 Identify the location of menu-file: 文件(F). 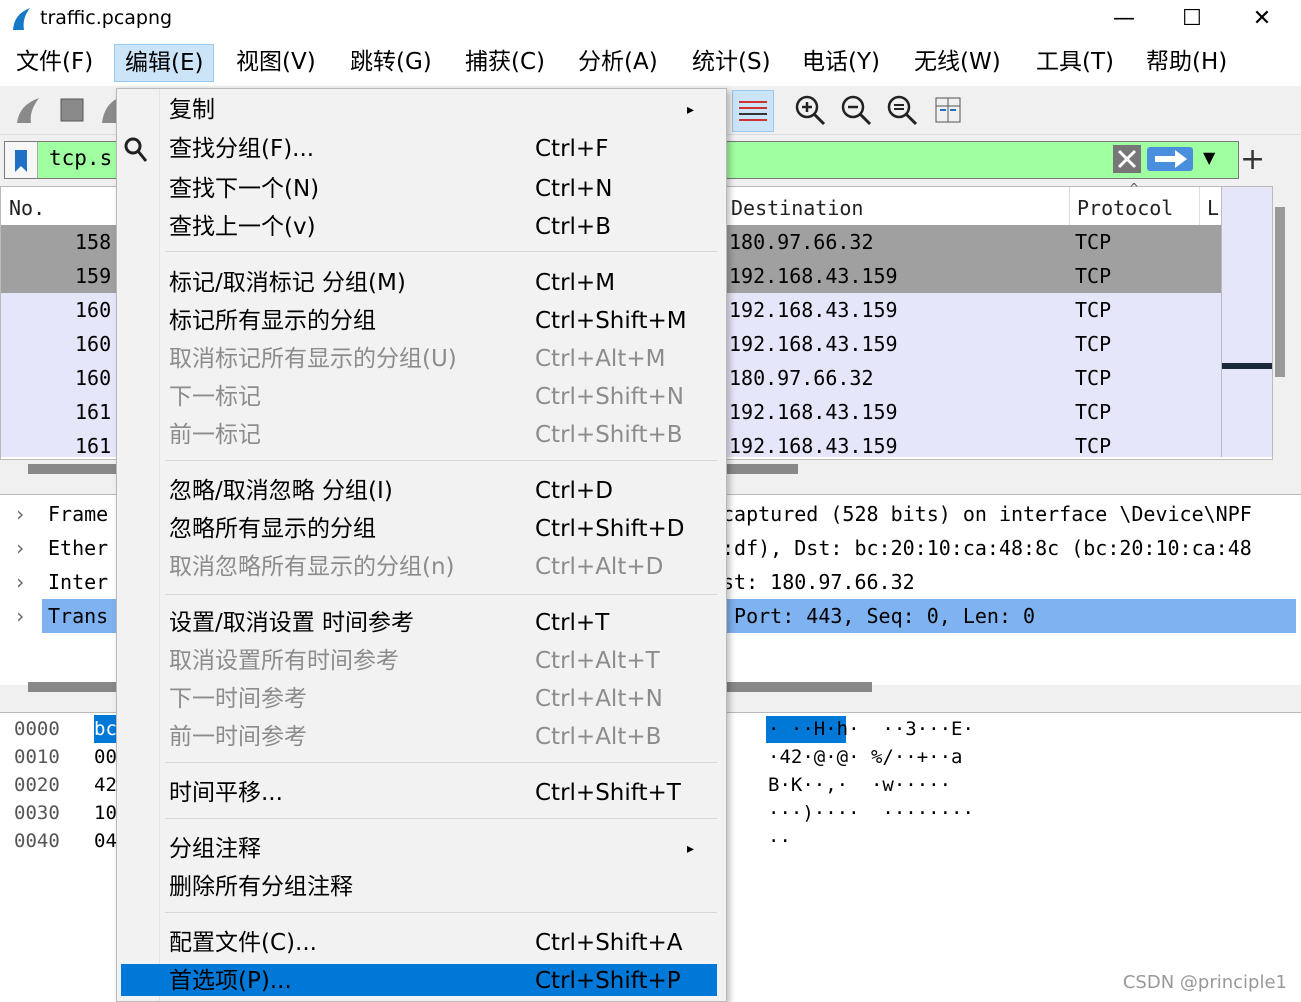
(54, 62).